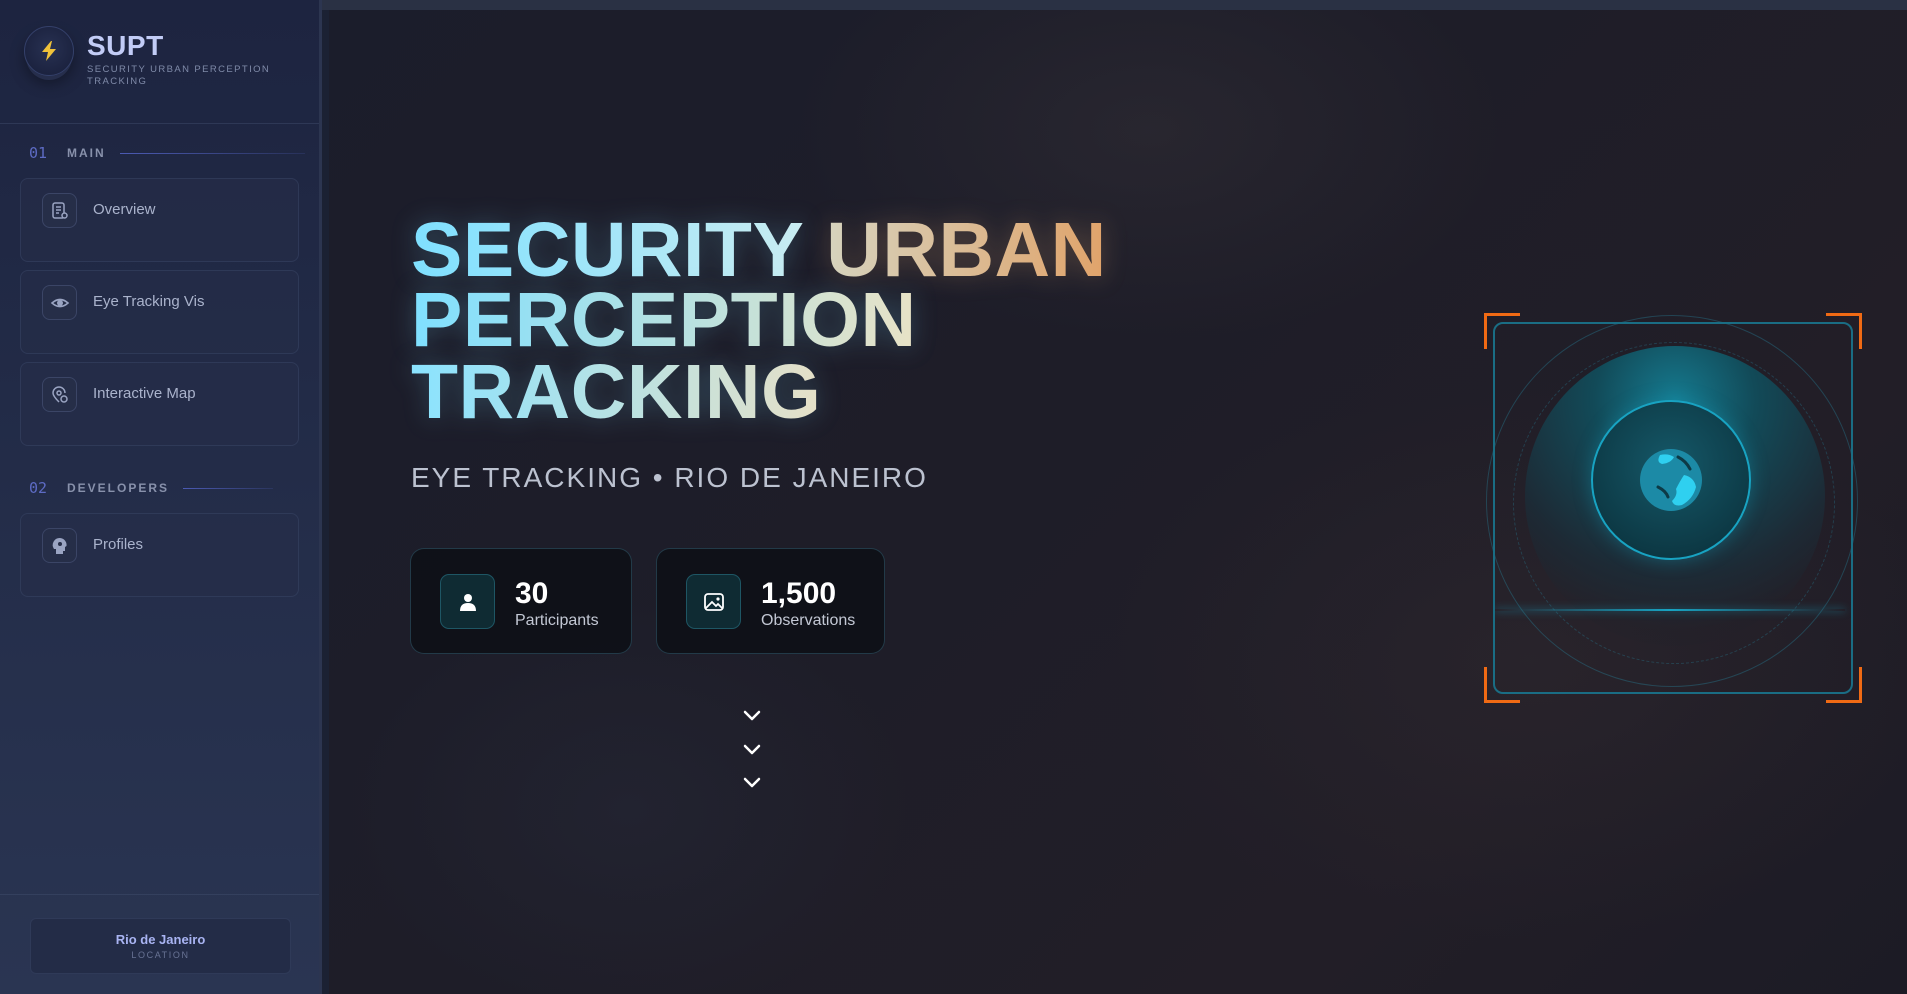 Image resolution: width=1907 pixels, height=994 pixels. I want to click on eye-tracking-visual, so click(1673, 508).